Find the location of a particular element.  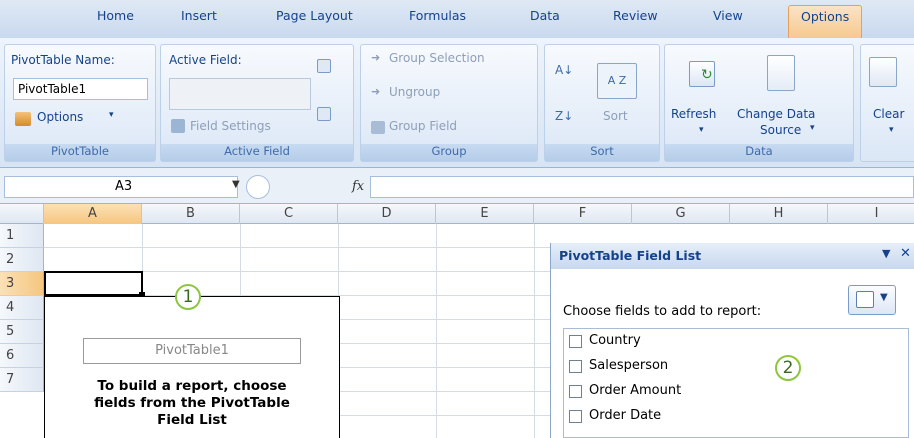

placeholder-title: PivotTable1 is located at coordinates (192, 351).